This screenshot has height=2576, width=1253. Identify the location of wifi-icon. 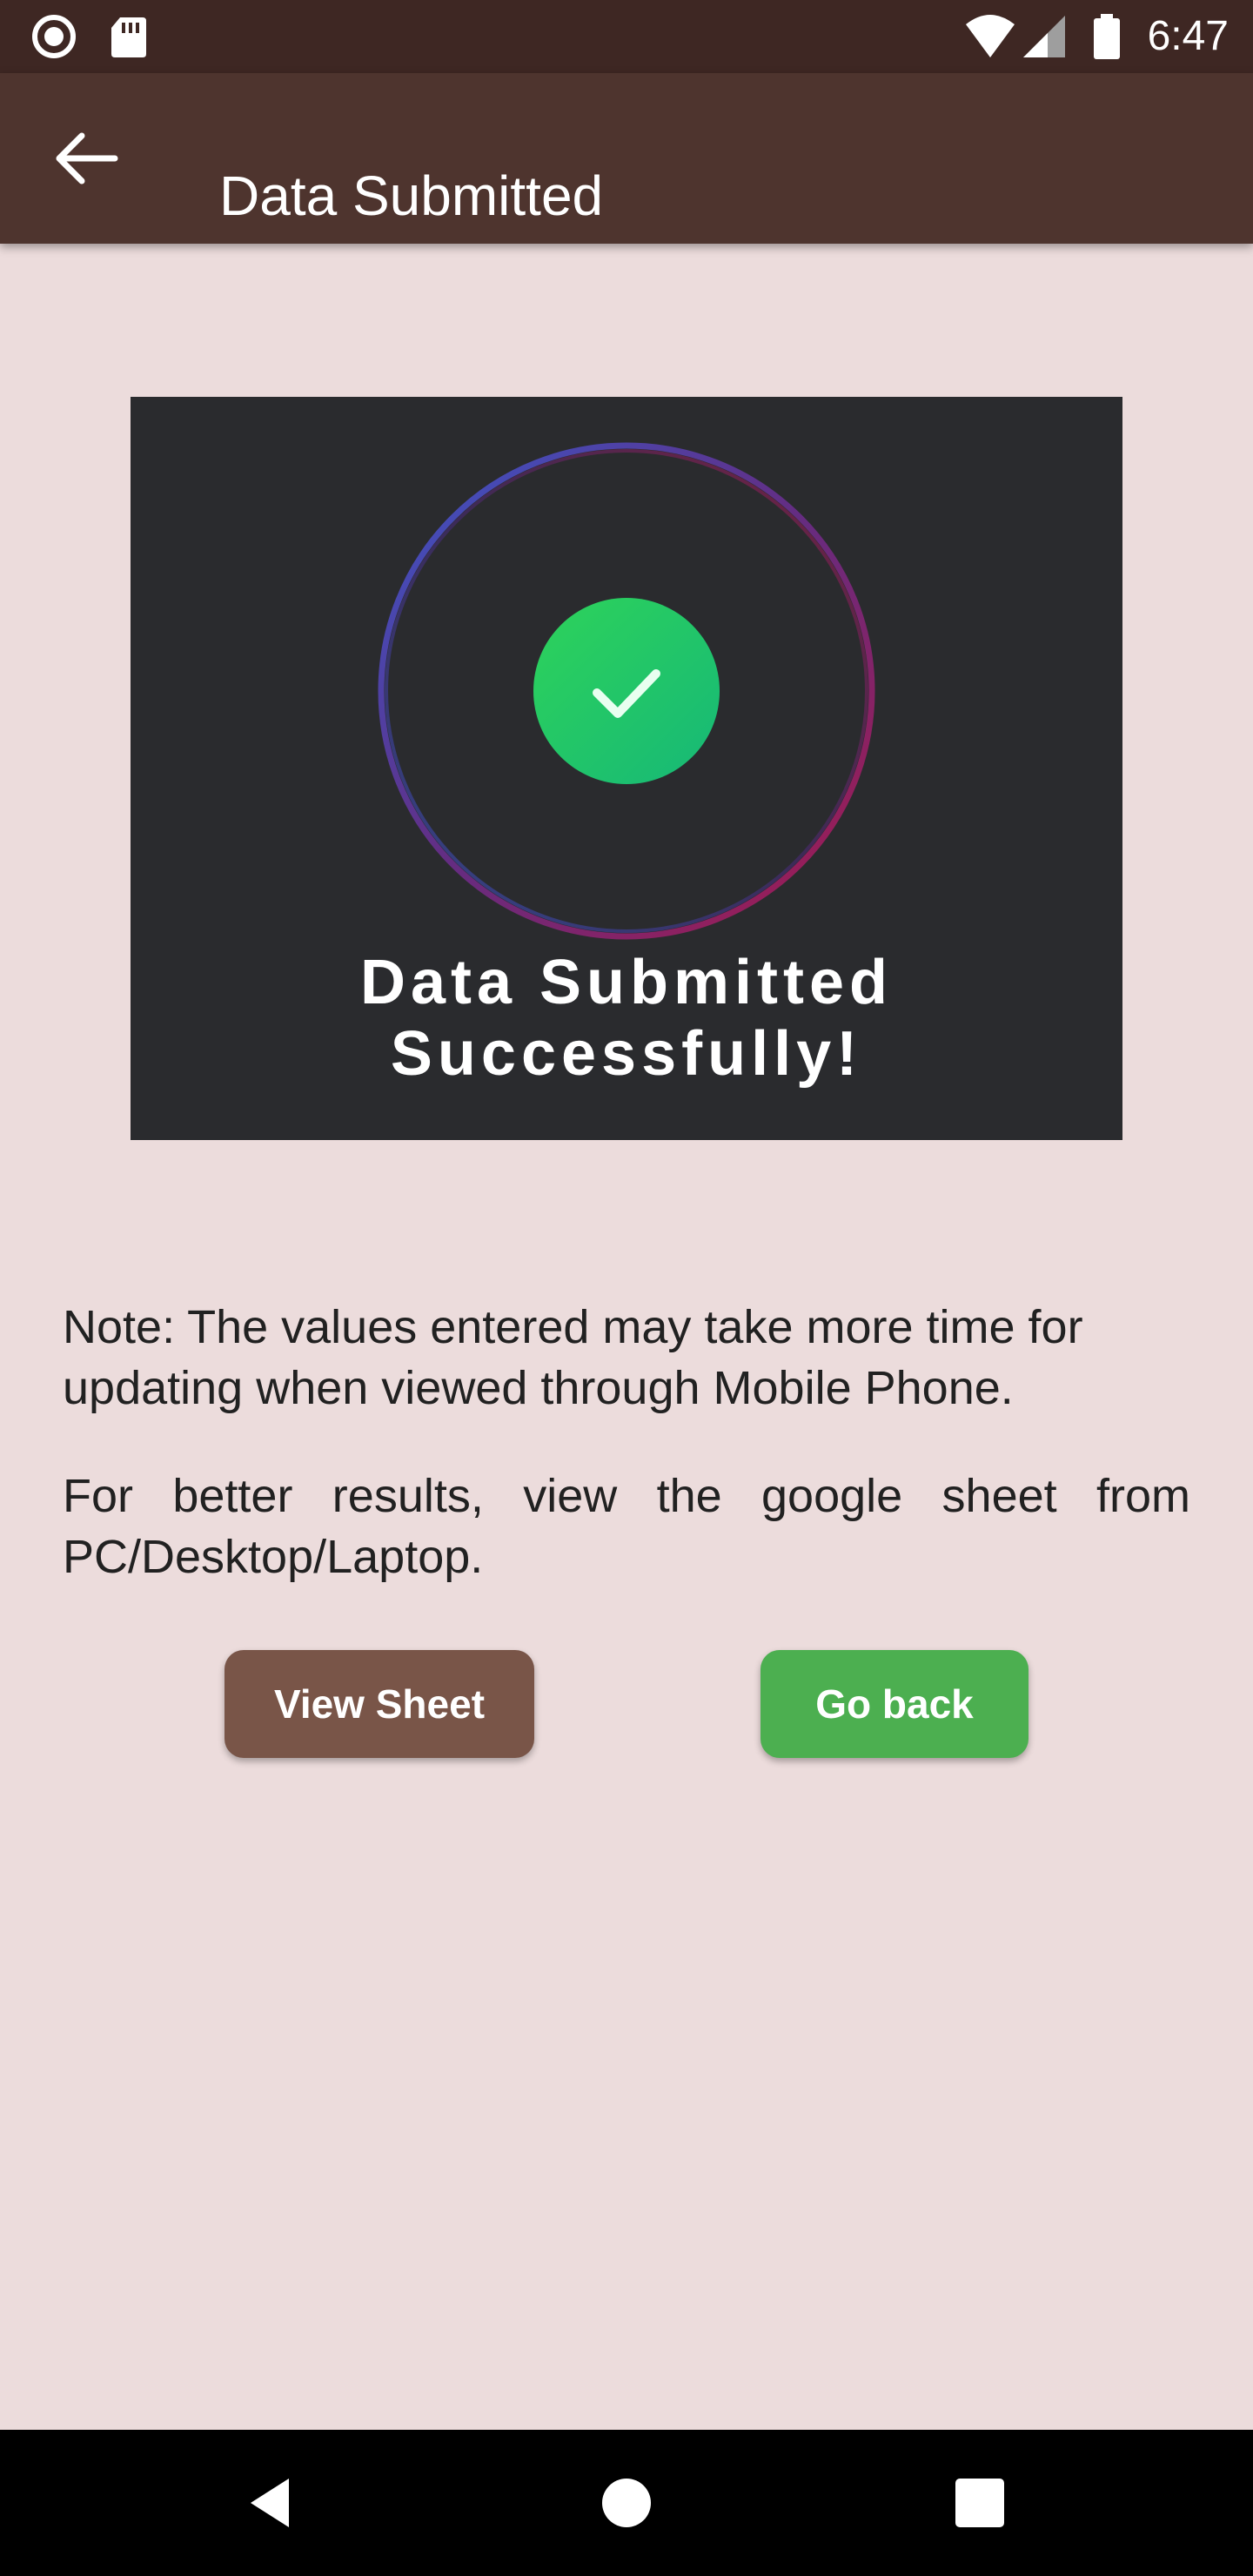
(991, 36).